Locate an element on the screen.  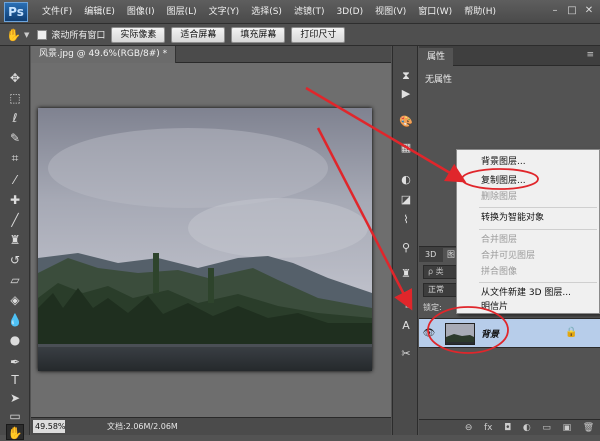
rectangle-tool-icon: ▭ is located at coordinates (15, 416).